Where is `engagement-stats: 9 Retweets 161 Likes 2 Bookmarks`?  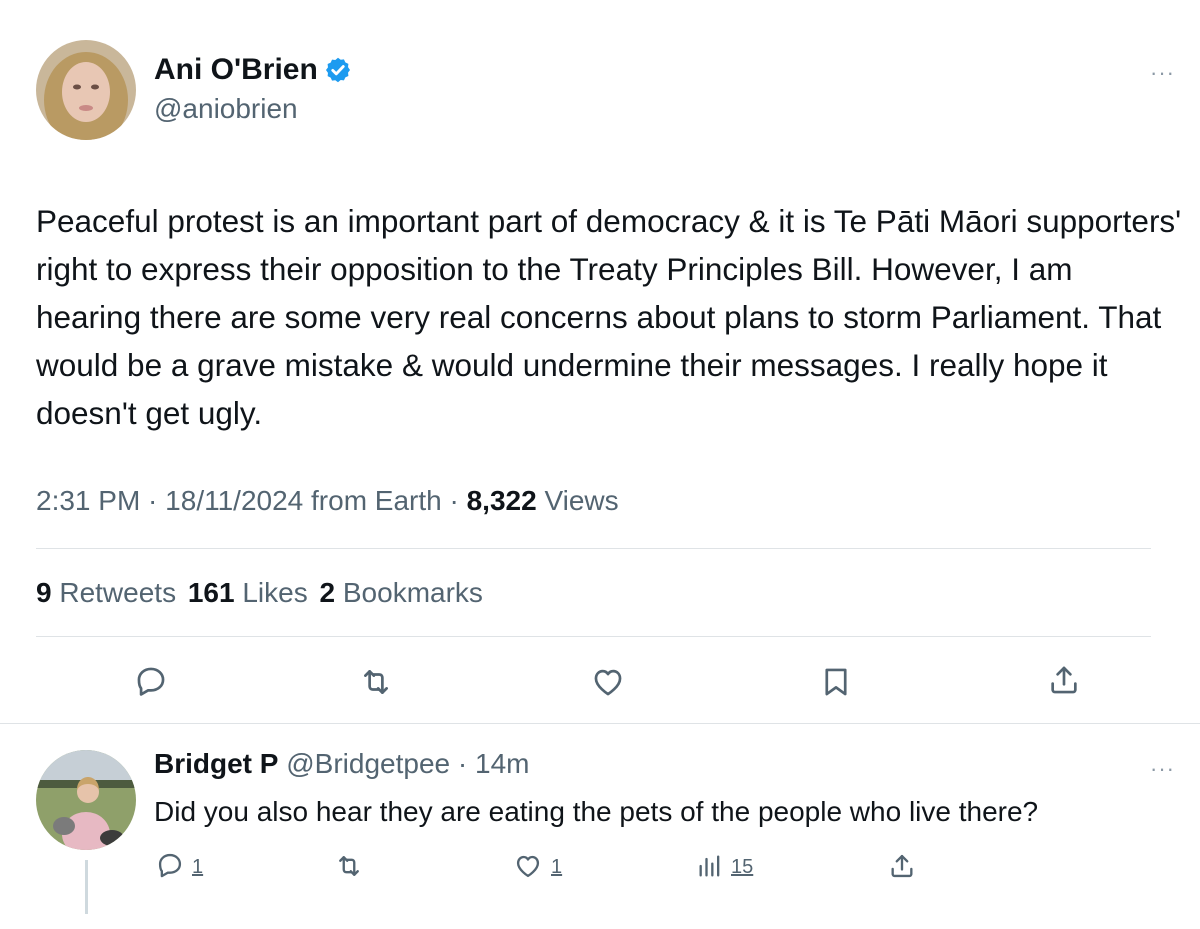 engagement-stats: 9 Retweets 161 Likes 2 Bookmarks is located at coordinates (259, 593).